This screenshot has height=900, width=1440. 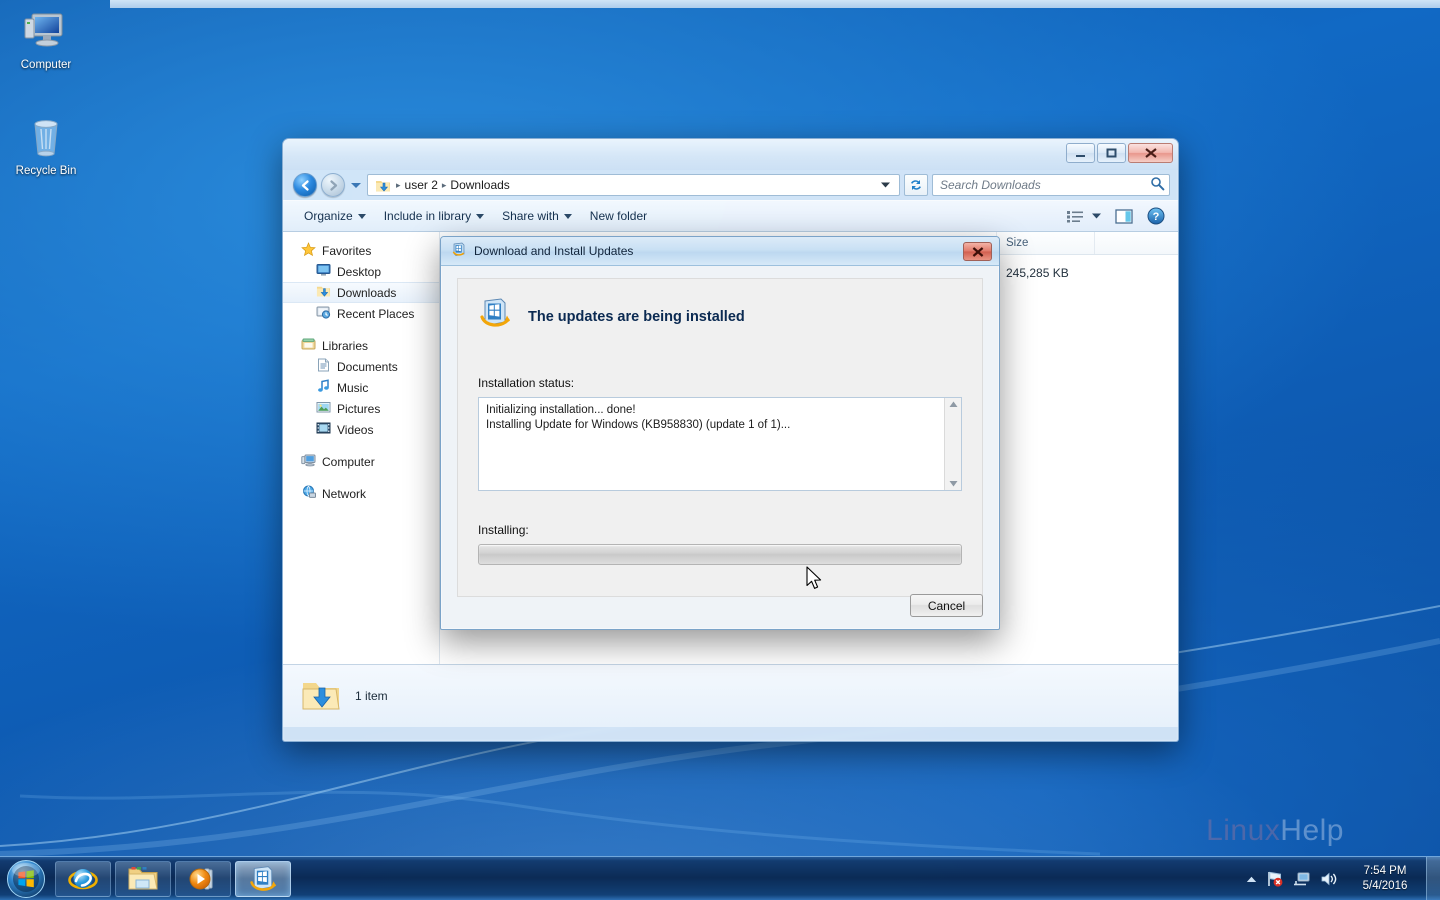 I want to click on organize-label: Organize, so click(x=328, y=216).